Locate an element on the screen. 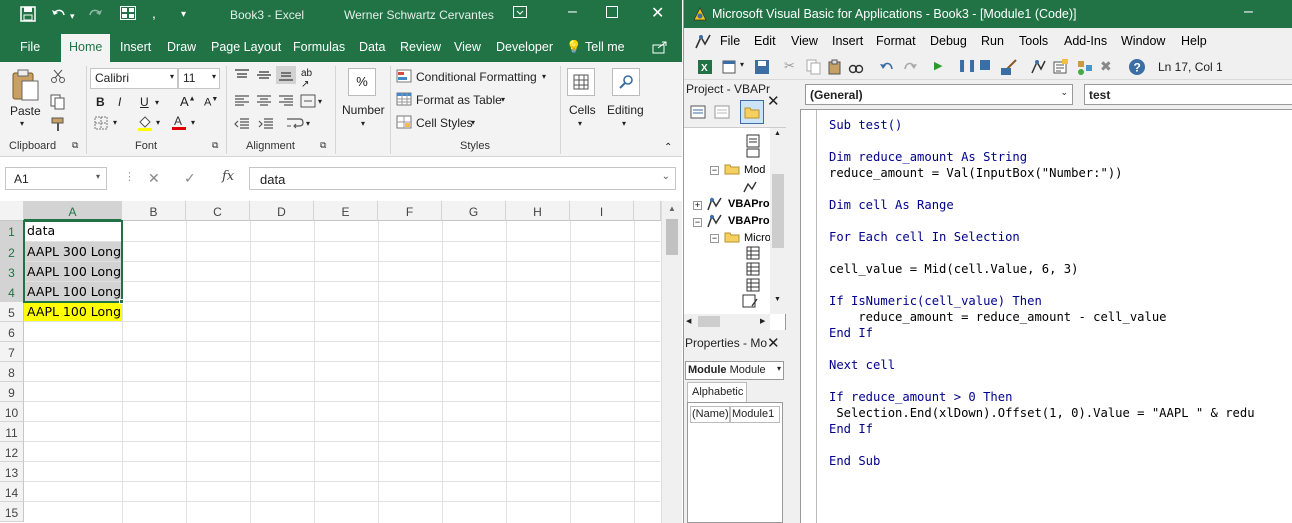 Image resolution: width=1292 pixels, height=523 pixels. cells-dropdown-icon: ▾ is located at coordinates (580, 123).